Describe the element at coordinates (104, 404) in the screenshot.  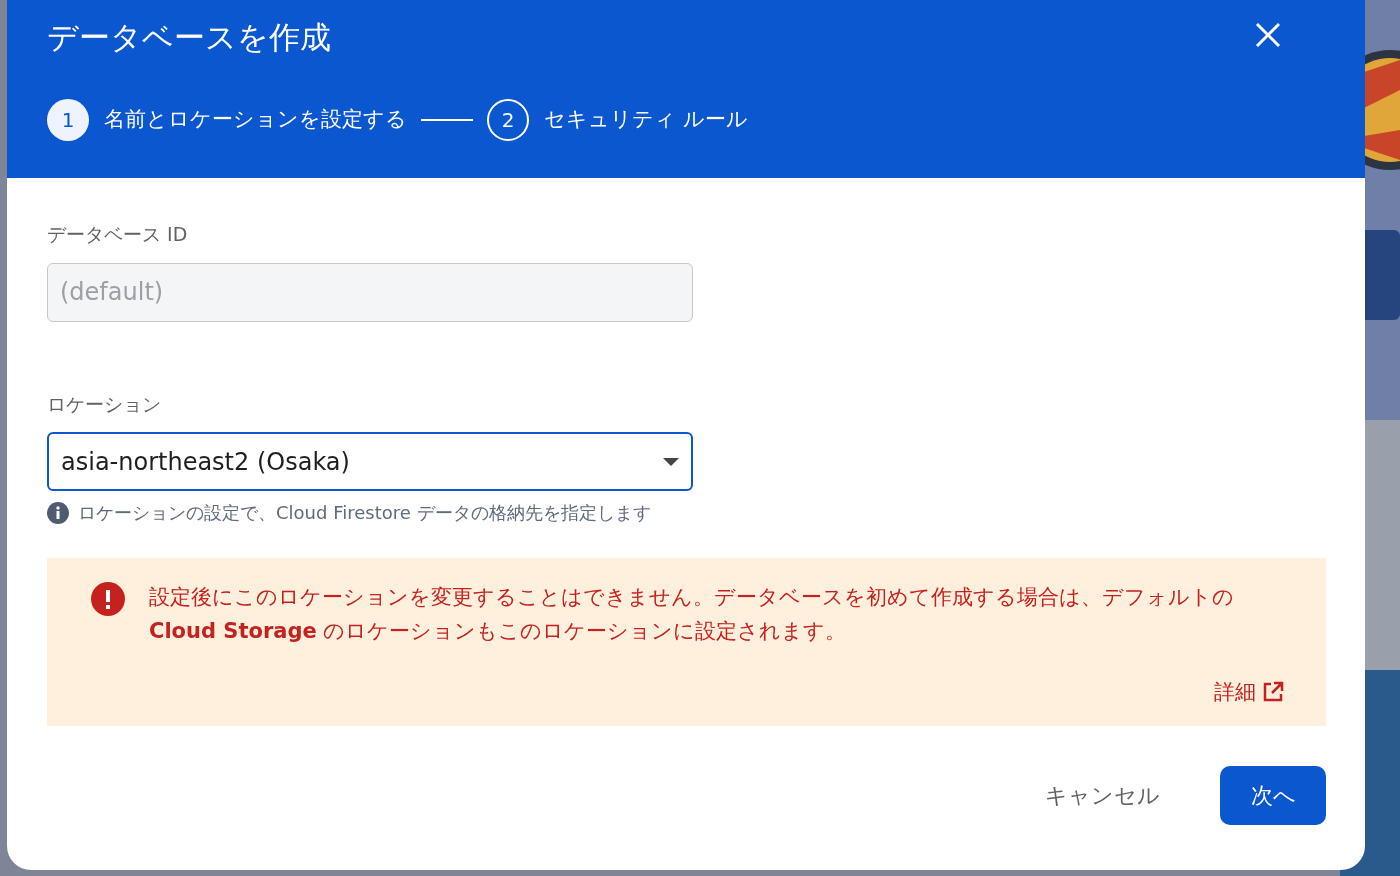
I see `field-label: ロケーション` at that location.